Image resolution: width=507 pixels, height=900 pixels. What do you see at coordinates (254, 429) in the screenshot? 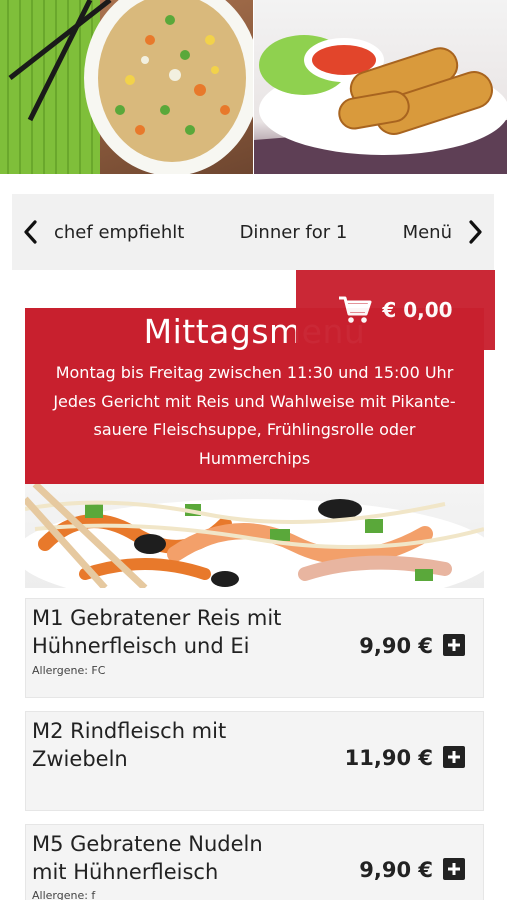
I see `section-desc-line: sauere Fleischsuppe, Frühlingsrolle oder` at bounding box center [254, 429].